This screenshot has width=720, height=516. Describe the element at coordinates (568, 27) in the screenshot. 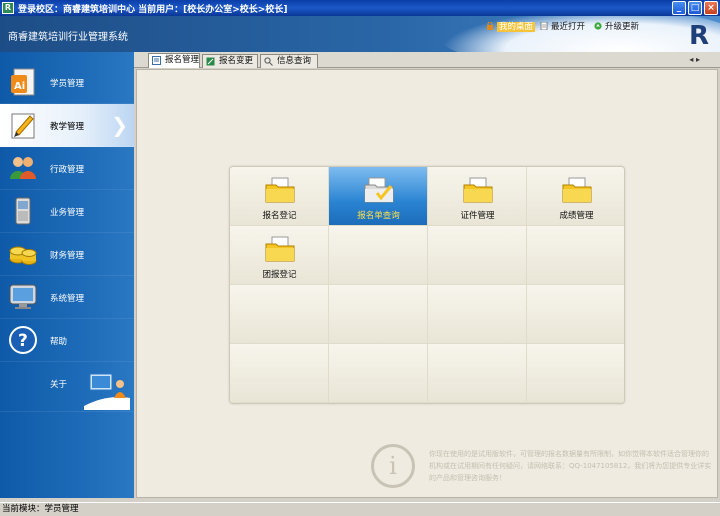

I see `recent-open-label: 最近打开` at that location.